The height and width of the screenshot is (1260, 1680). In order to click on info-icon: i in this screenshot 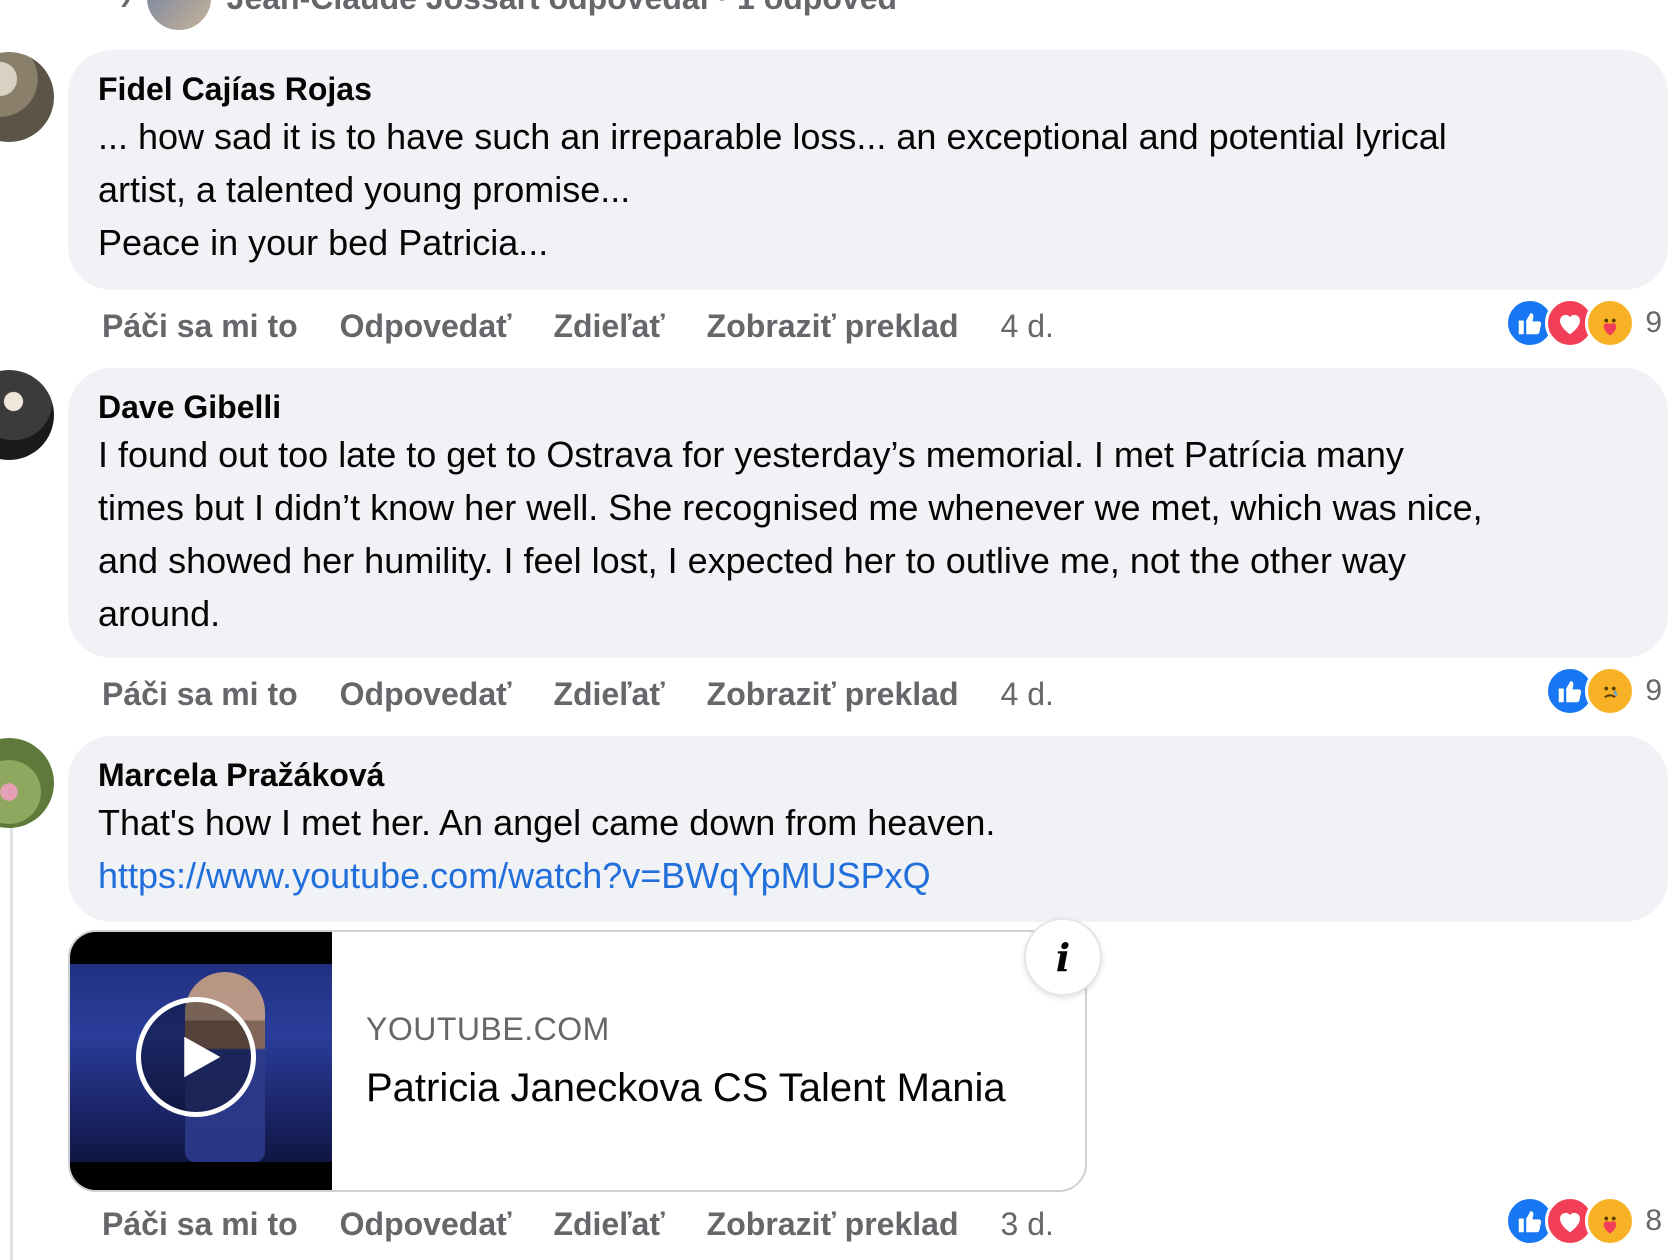, I will do `click(1063, 957)`.